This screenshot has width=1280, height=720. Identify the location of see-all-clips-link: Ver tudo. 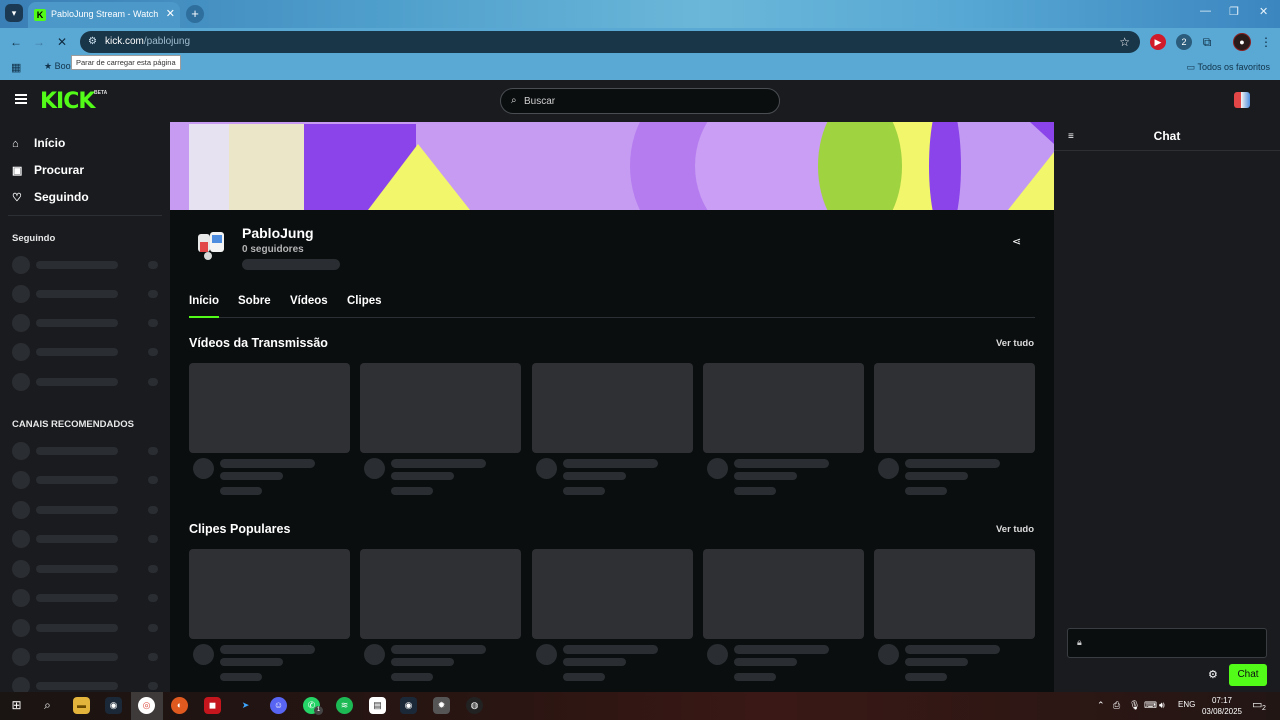
(1015, 529).